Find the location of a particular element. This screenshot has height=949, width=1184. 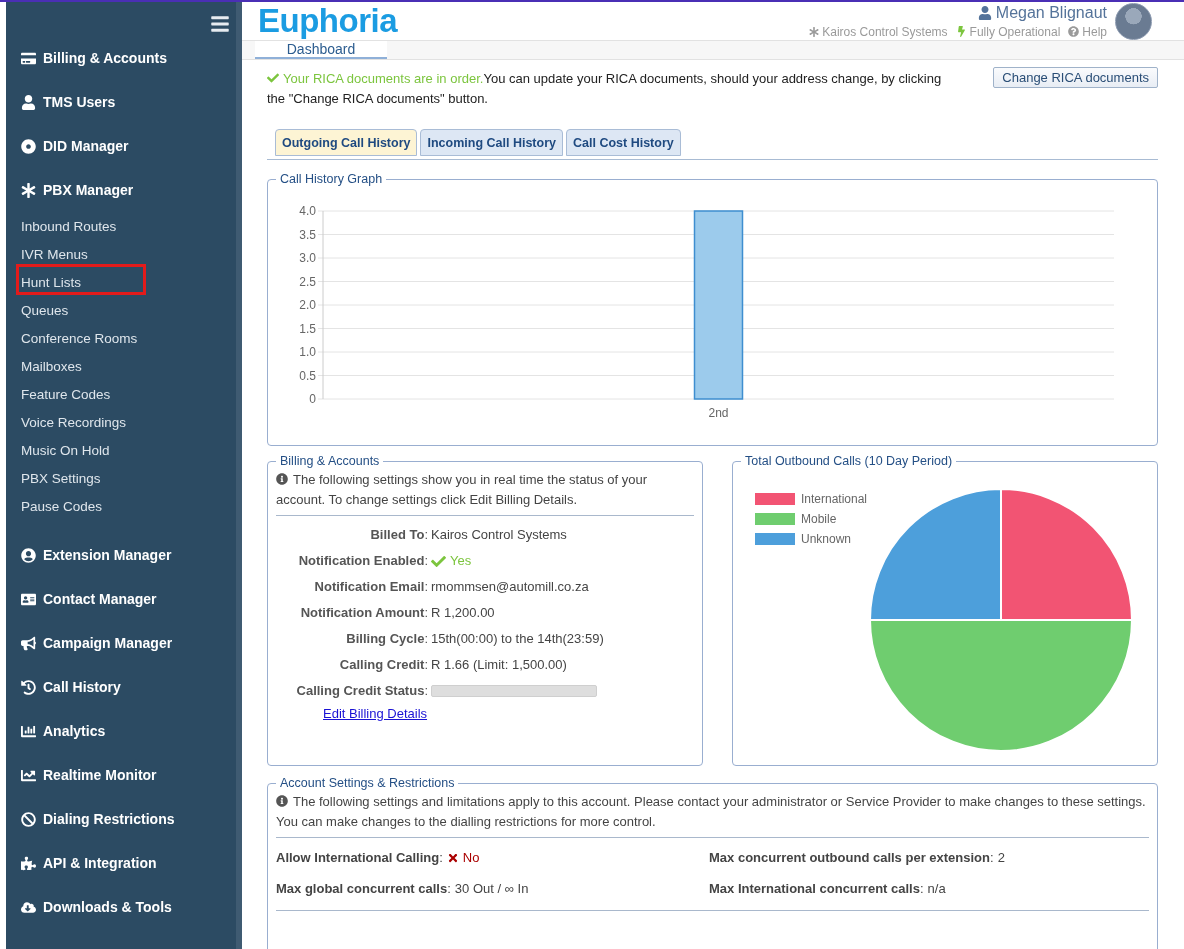

sidebar-item: Queues is located at coordinates (45, 310).